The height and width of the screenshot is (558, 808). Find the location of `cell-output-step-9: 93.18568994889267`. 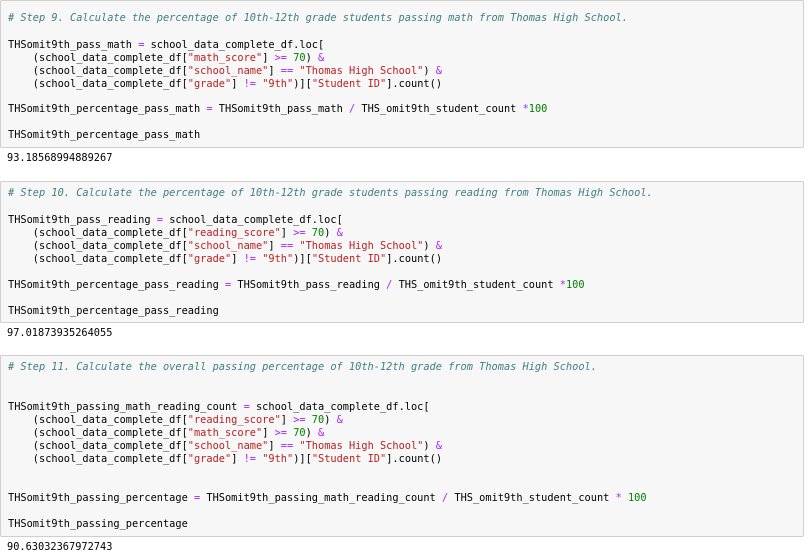

cell-output-step-9: 93.18568994889267 is located at coordinates (60, 158).